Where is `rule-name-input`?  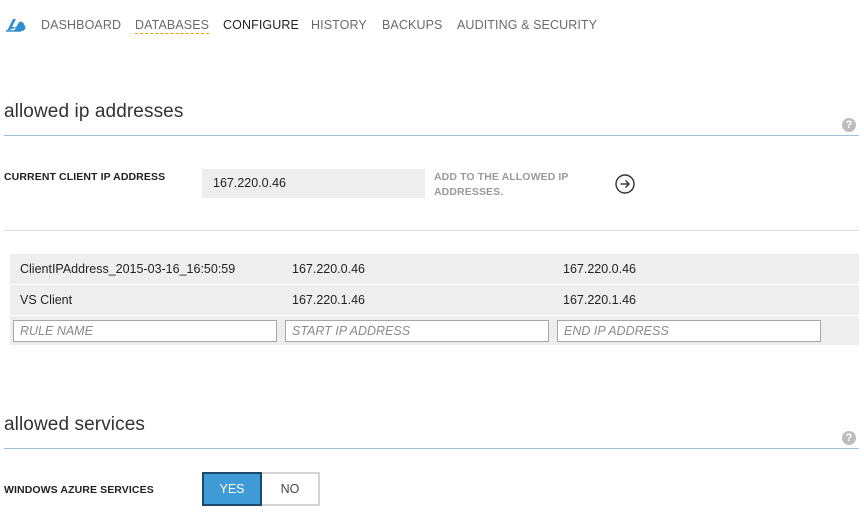
rule-name-input is located at coordinates (145, 331).